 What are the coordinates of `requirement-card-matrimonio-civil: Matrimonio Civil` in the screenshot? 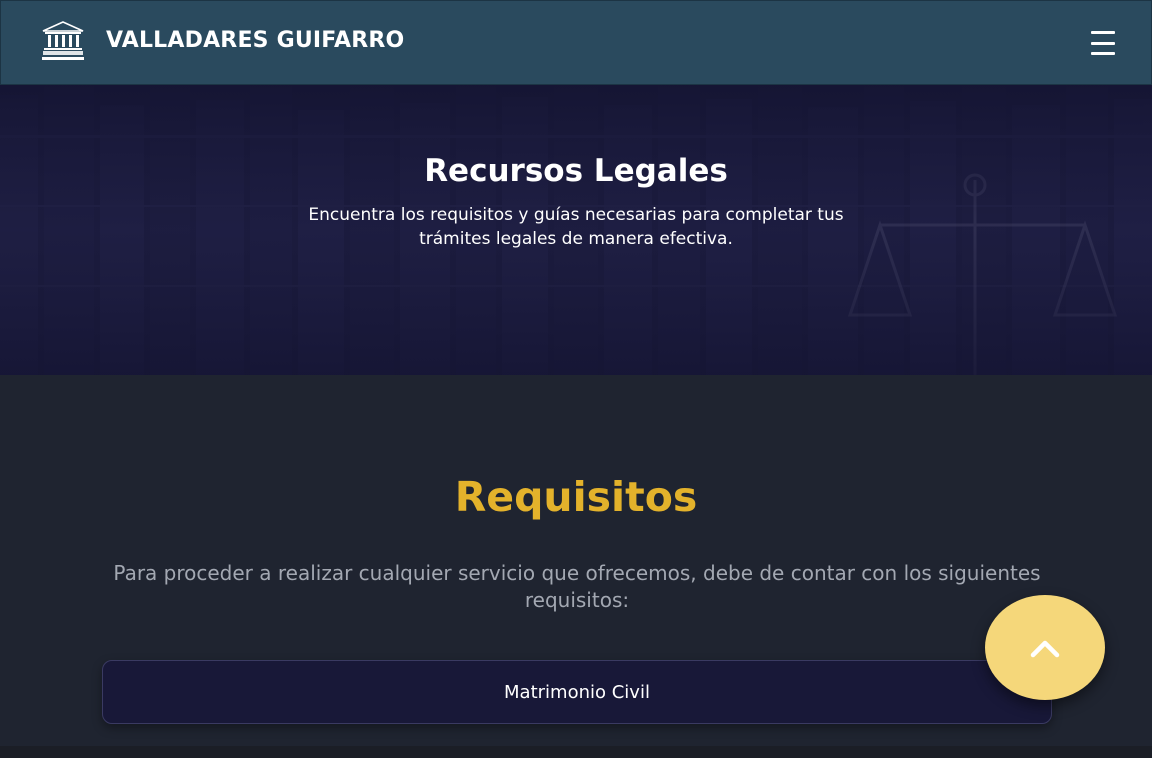 It's located at (577, 692).